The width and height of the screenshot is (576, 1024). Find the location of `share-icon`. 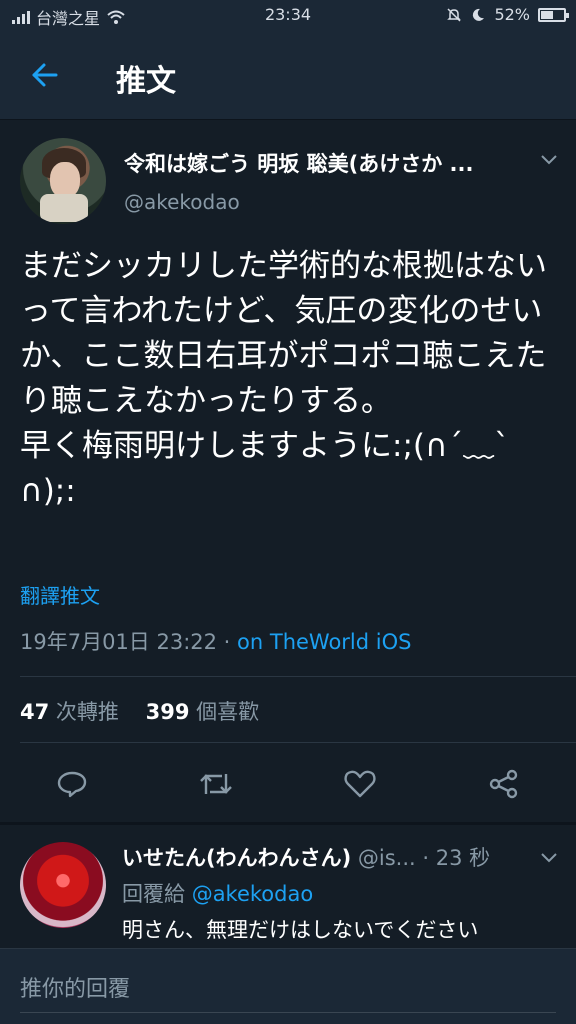

share-icon is located at coordinates (503, 784).